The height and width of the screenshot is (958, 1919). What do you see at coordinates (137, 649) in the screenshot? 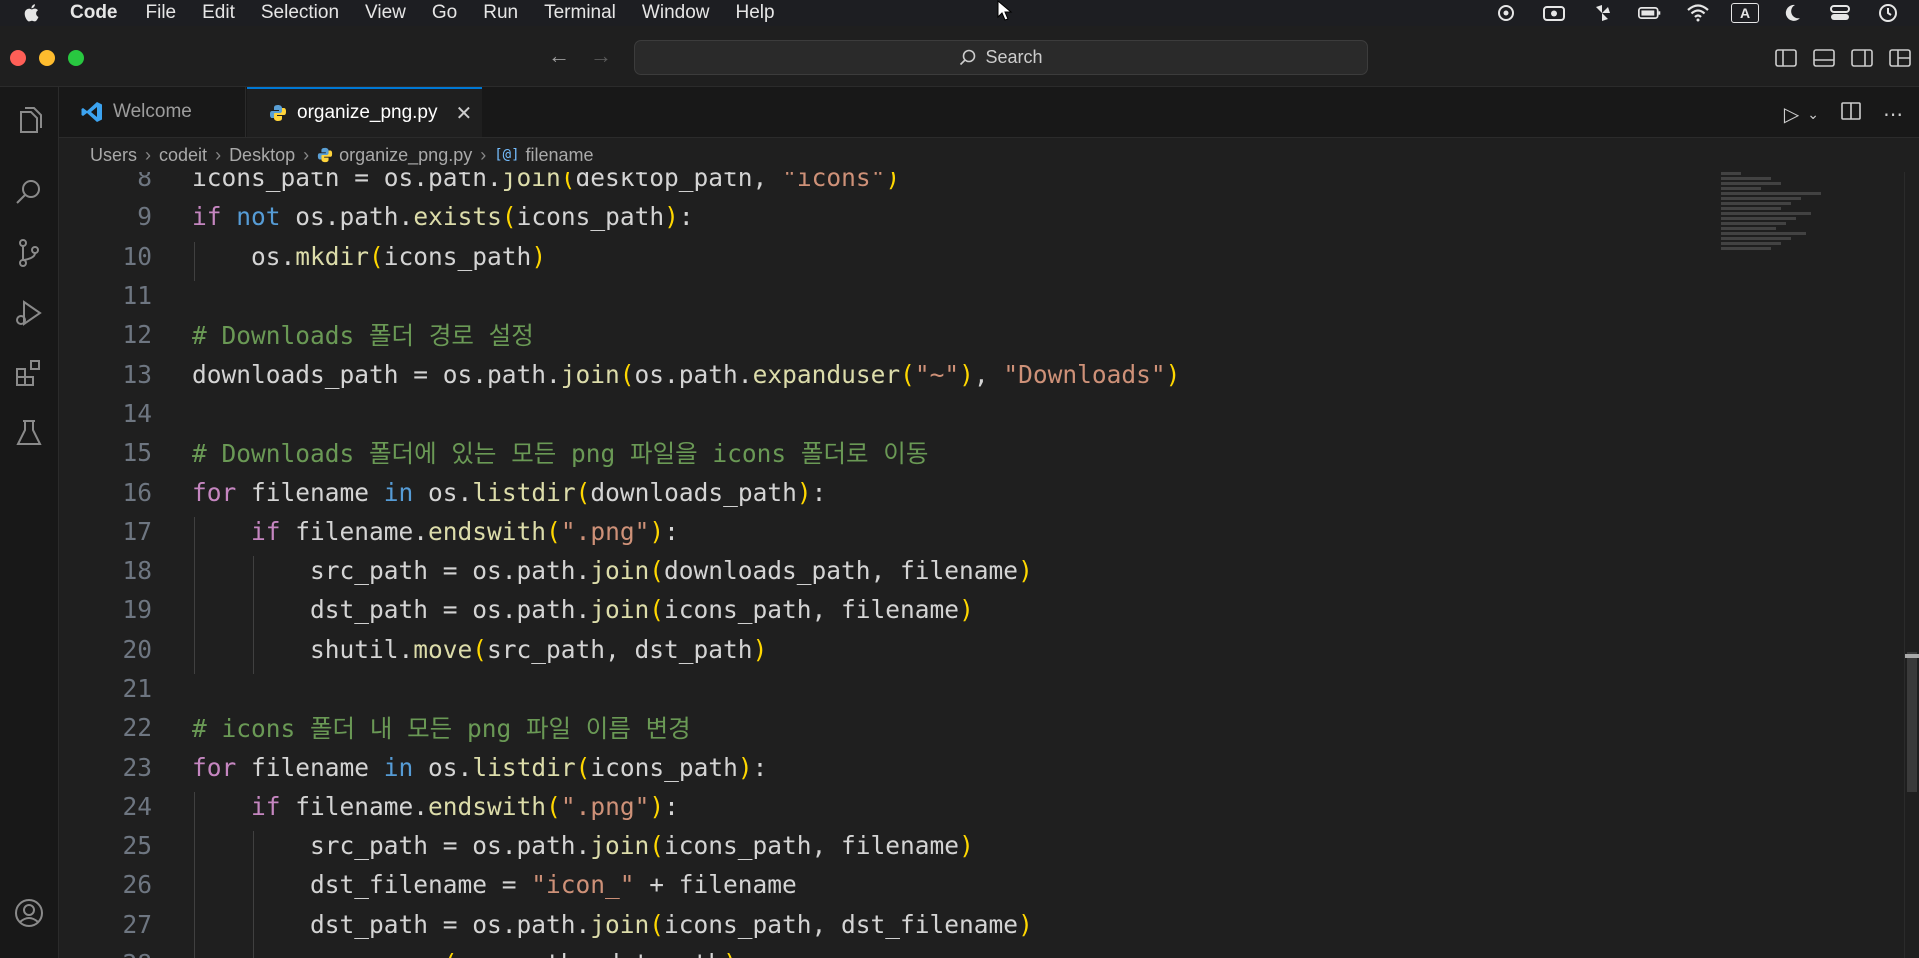
I see `line-number: 20` at bounding box center [137, 649].